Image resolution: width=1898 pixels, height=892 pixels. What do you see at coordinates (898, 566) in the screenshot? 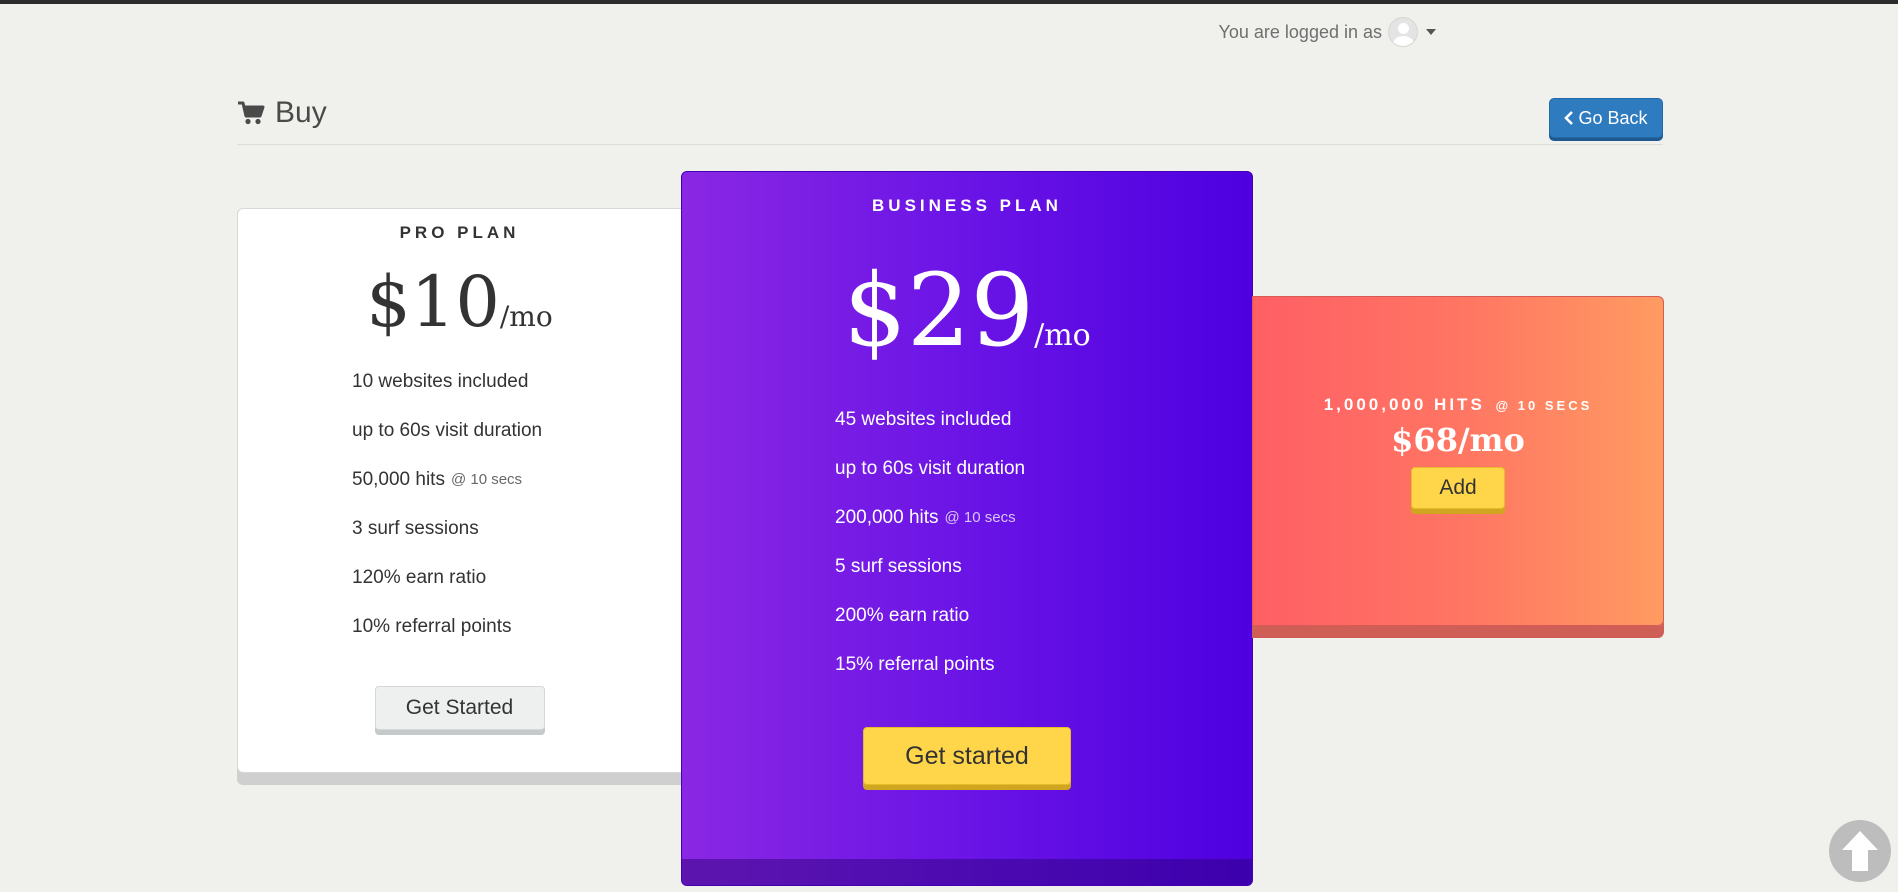
I see `feature-item: 5 surf sessions` at bounding box center [898, 566].